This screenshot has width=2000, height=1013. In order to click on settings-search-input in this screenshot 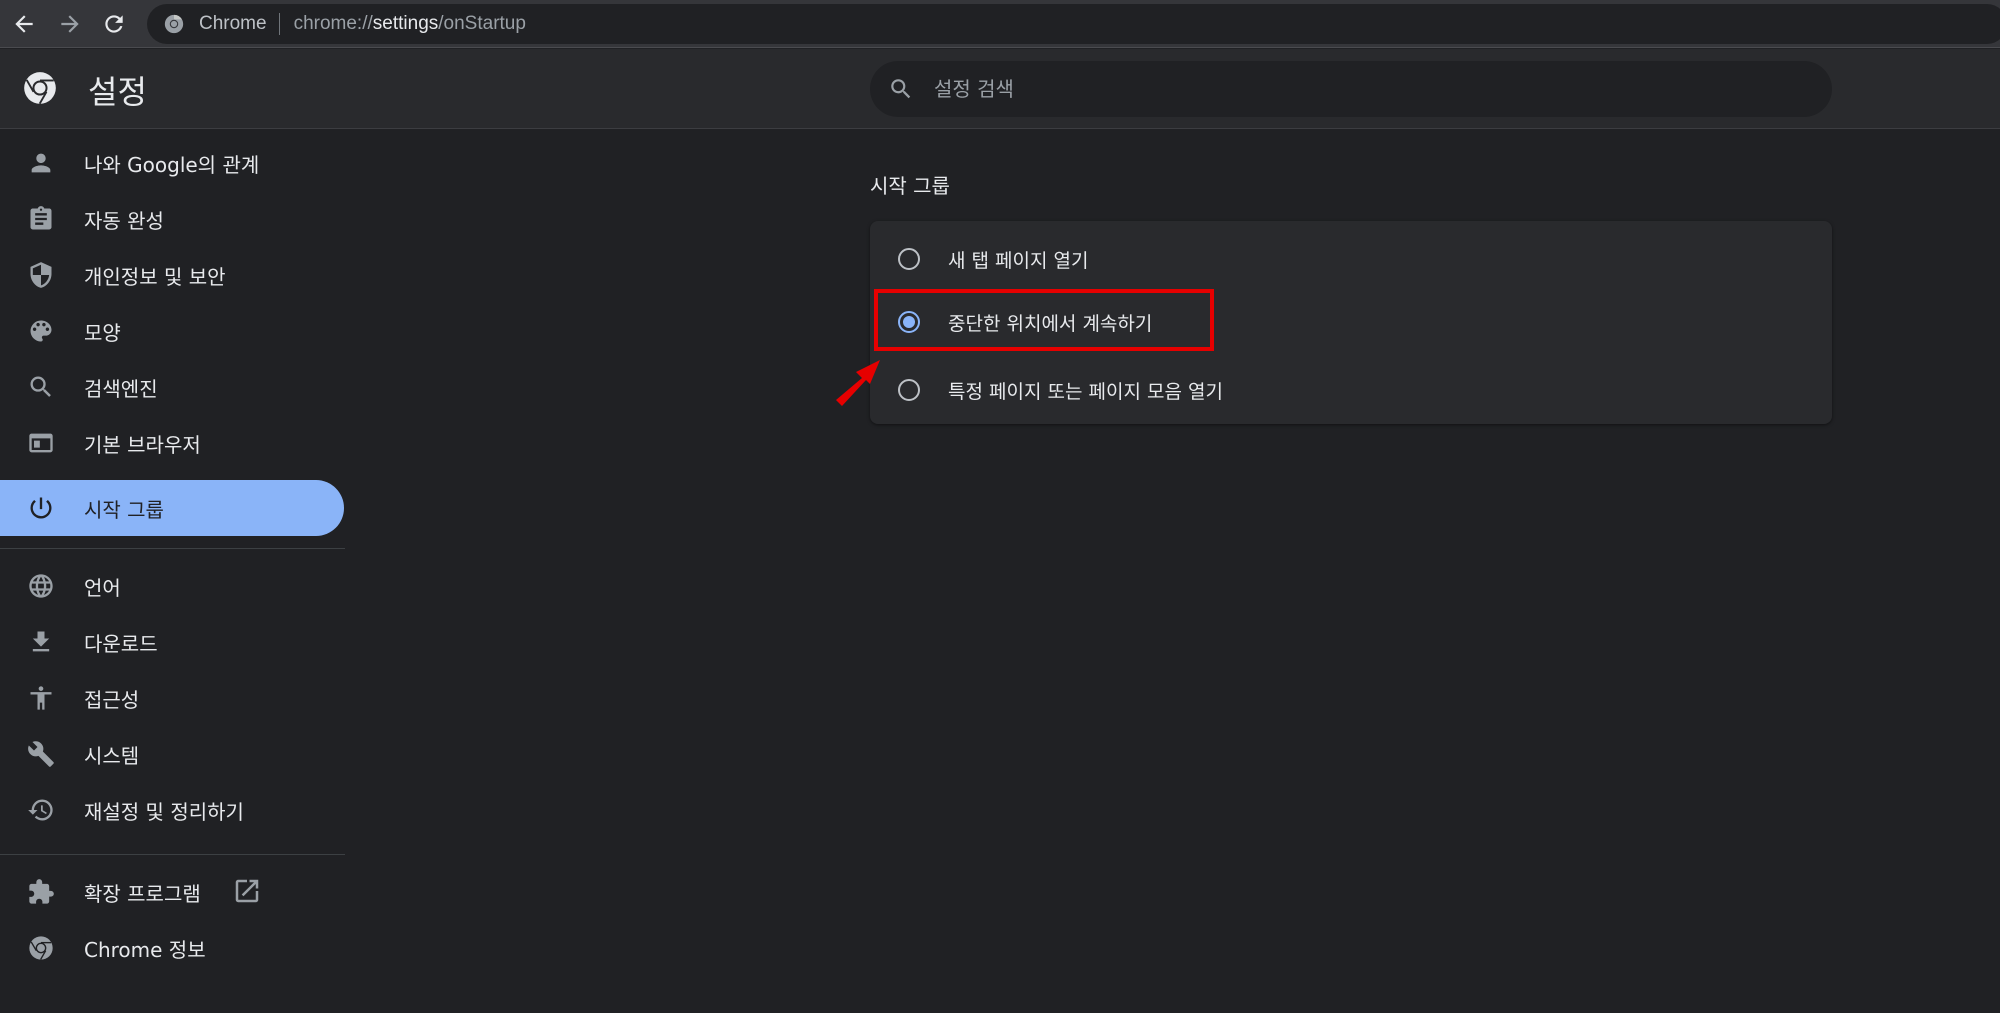, I will do `click(1359, 89)`.